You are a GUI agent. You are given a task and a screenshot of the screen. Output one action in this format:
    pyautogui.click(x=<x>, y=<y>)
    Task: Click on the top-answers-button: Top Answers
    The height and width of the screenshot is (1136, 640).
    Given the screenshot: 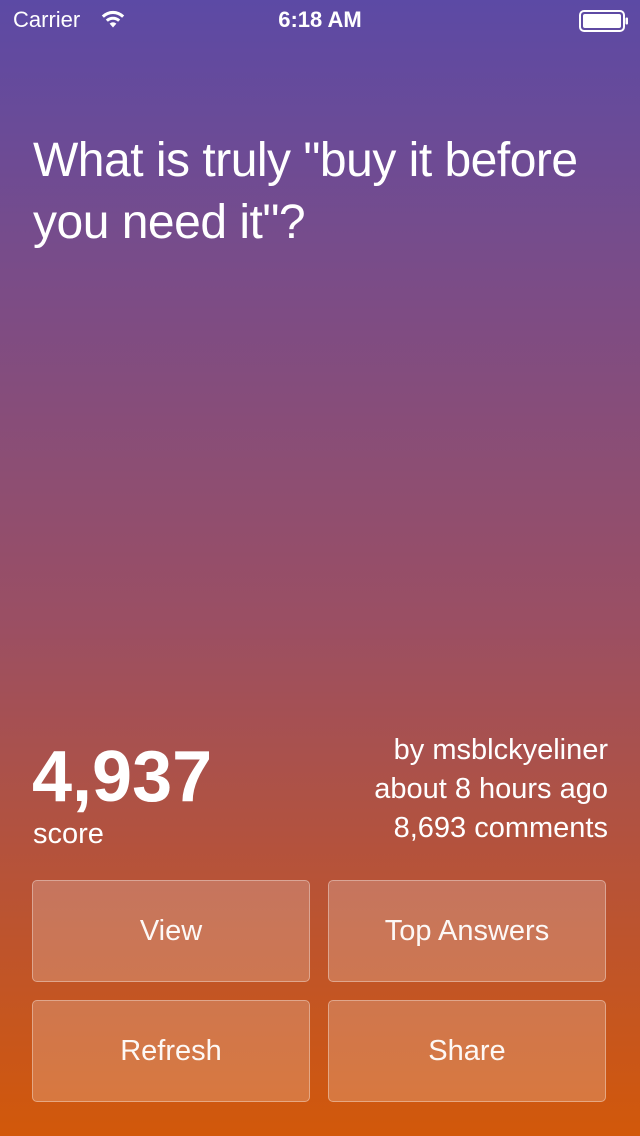 What is the action you would take?
    pyautogui.click(x=467, y=931)
    